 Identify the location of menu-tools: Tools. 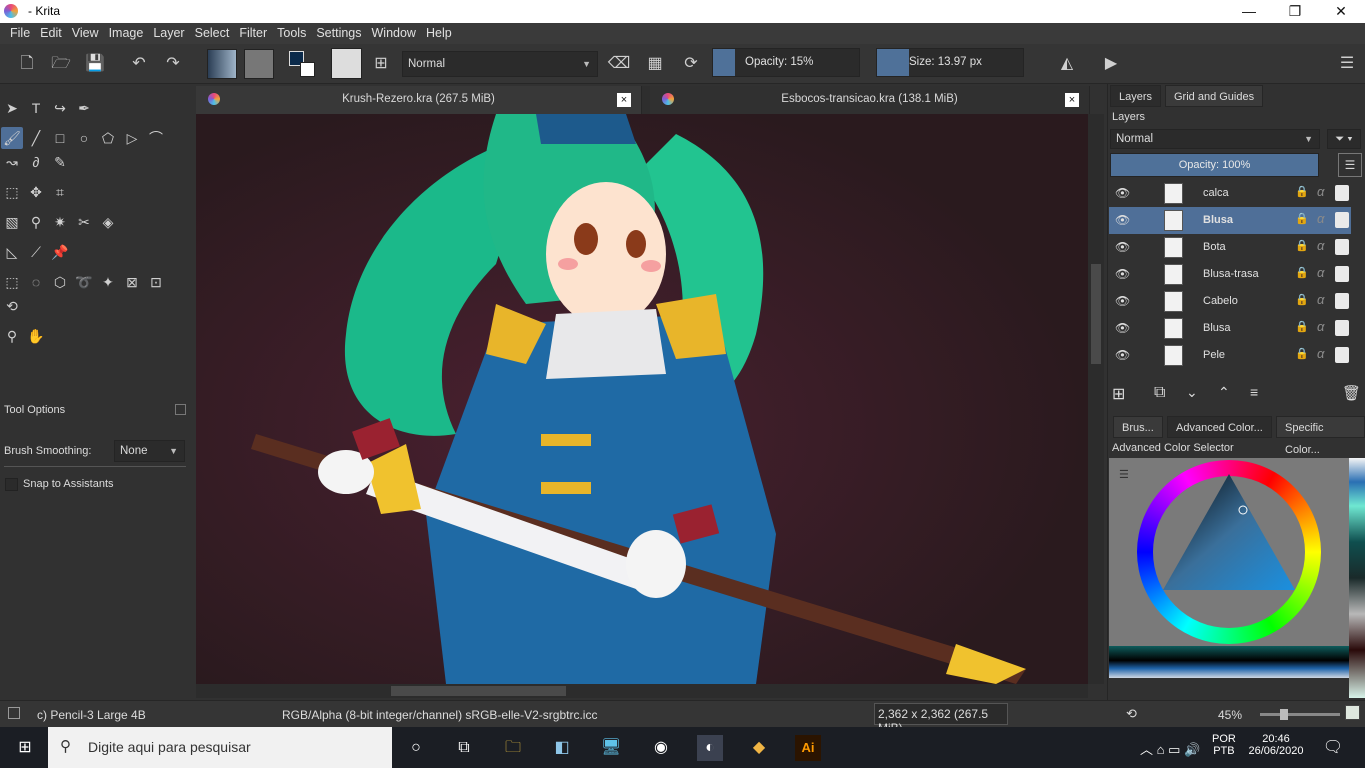
(291, 33).